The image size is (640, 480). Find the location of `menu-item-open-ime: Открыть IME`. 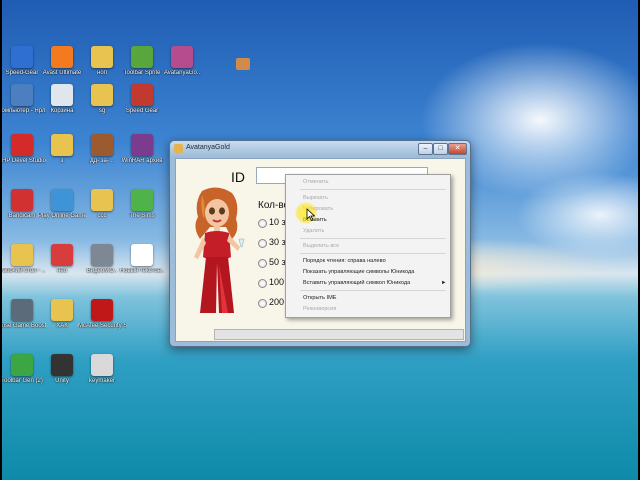

menu-item-open-ime: Открыть IME is located at coordinates (319, 298).